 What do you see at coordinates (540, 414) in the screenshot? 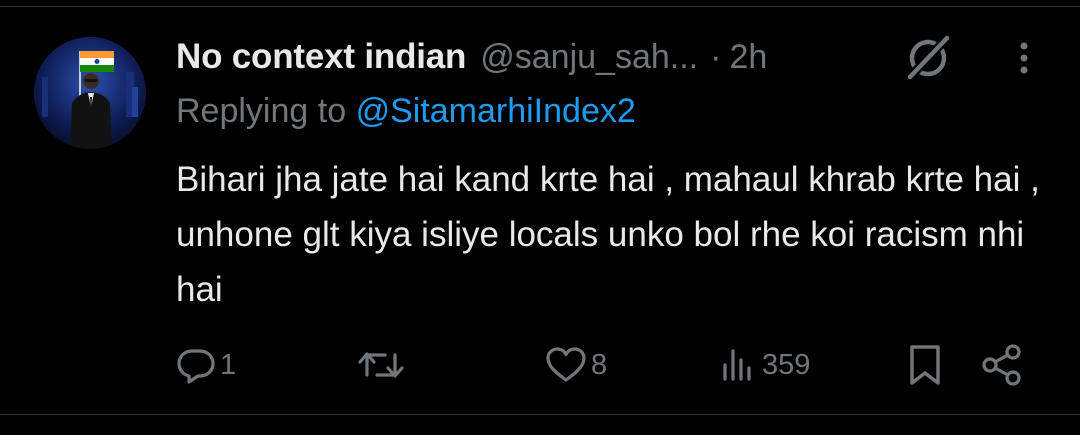
I see `bottom-divider` at bounding box center [540, 414].